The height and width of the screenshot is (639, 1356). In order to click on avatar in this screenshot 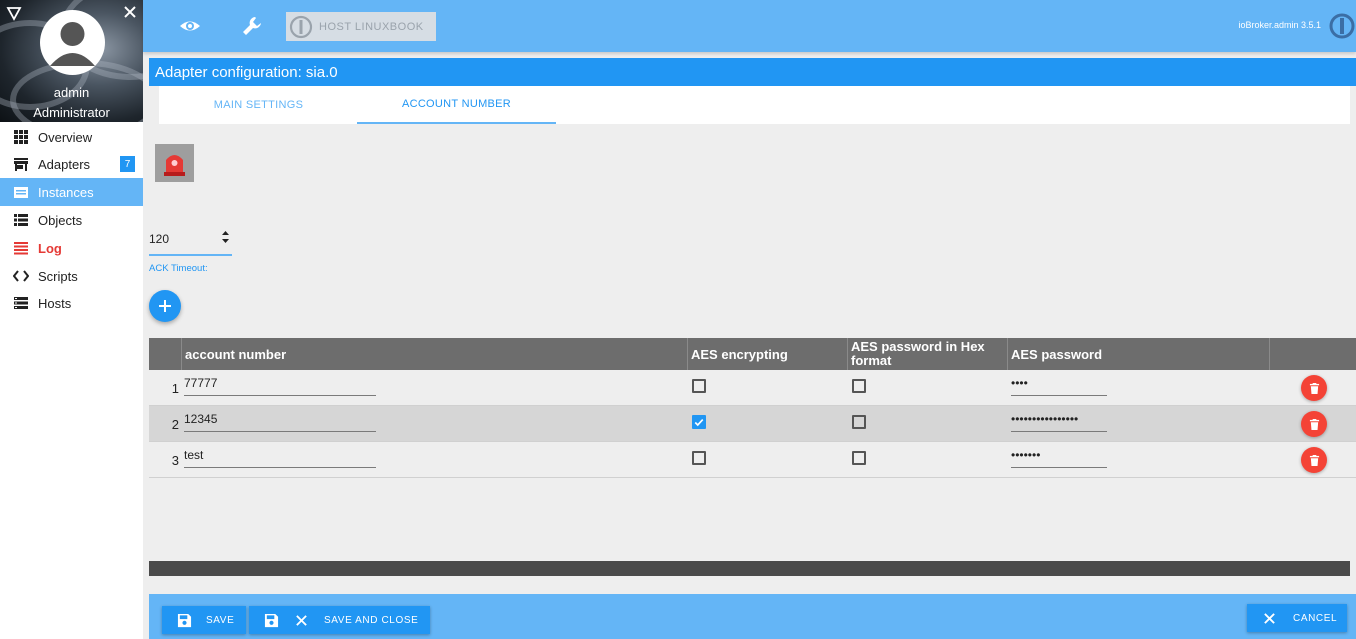, I will do `click(72, 42)`.